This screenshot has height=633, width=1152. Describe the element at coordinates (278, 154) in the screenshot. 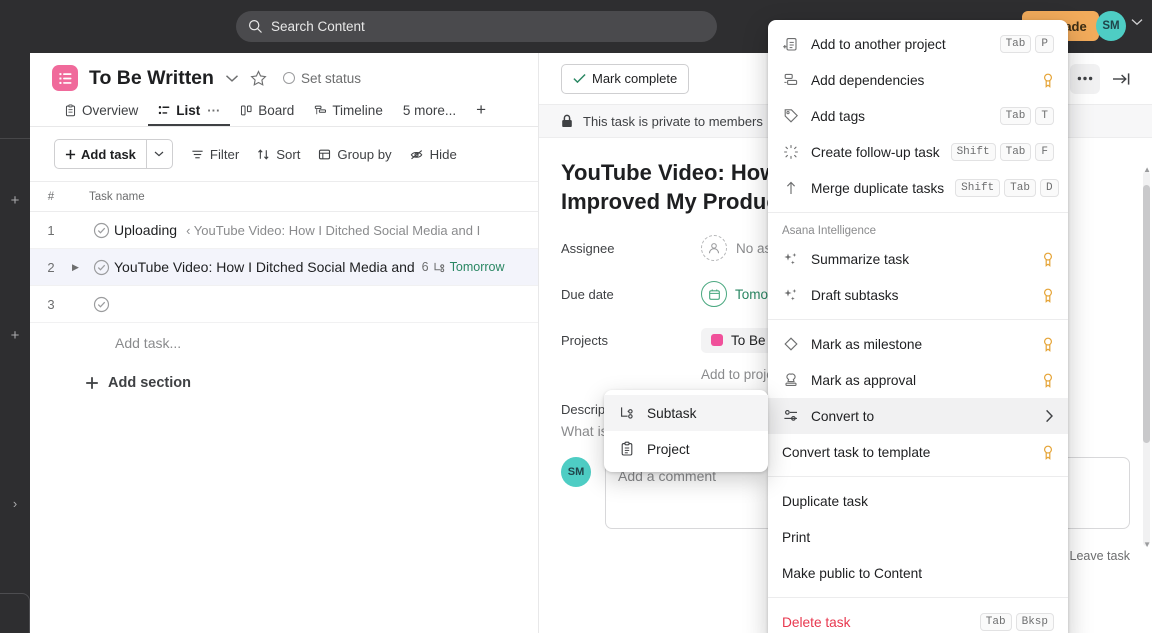

I see `sort-button: Sort` at that location.